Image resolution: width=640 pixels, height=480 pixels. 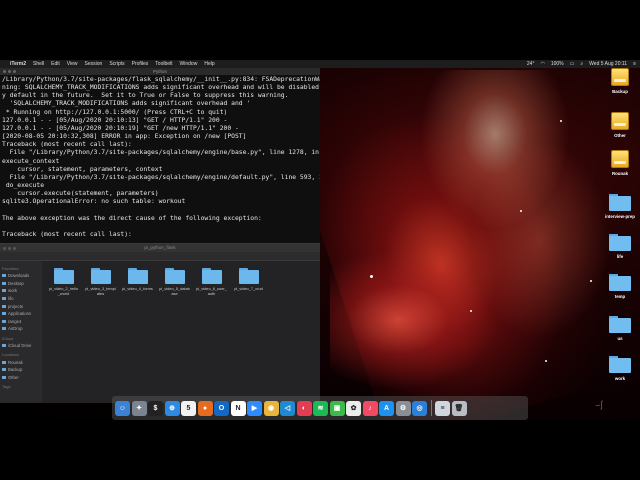 What do you see at coordinates (495, 150) in the screenshot?
I see `wallpaper-nebula-core` at bounding box center [495, 150].